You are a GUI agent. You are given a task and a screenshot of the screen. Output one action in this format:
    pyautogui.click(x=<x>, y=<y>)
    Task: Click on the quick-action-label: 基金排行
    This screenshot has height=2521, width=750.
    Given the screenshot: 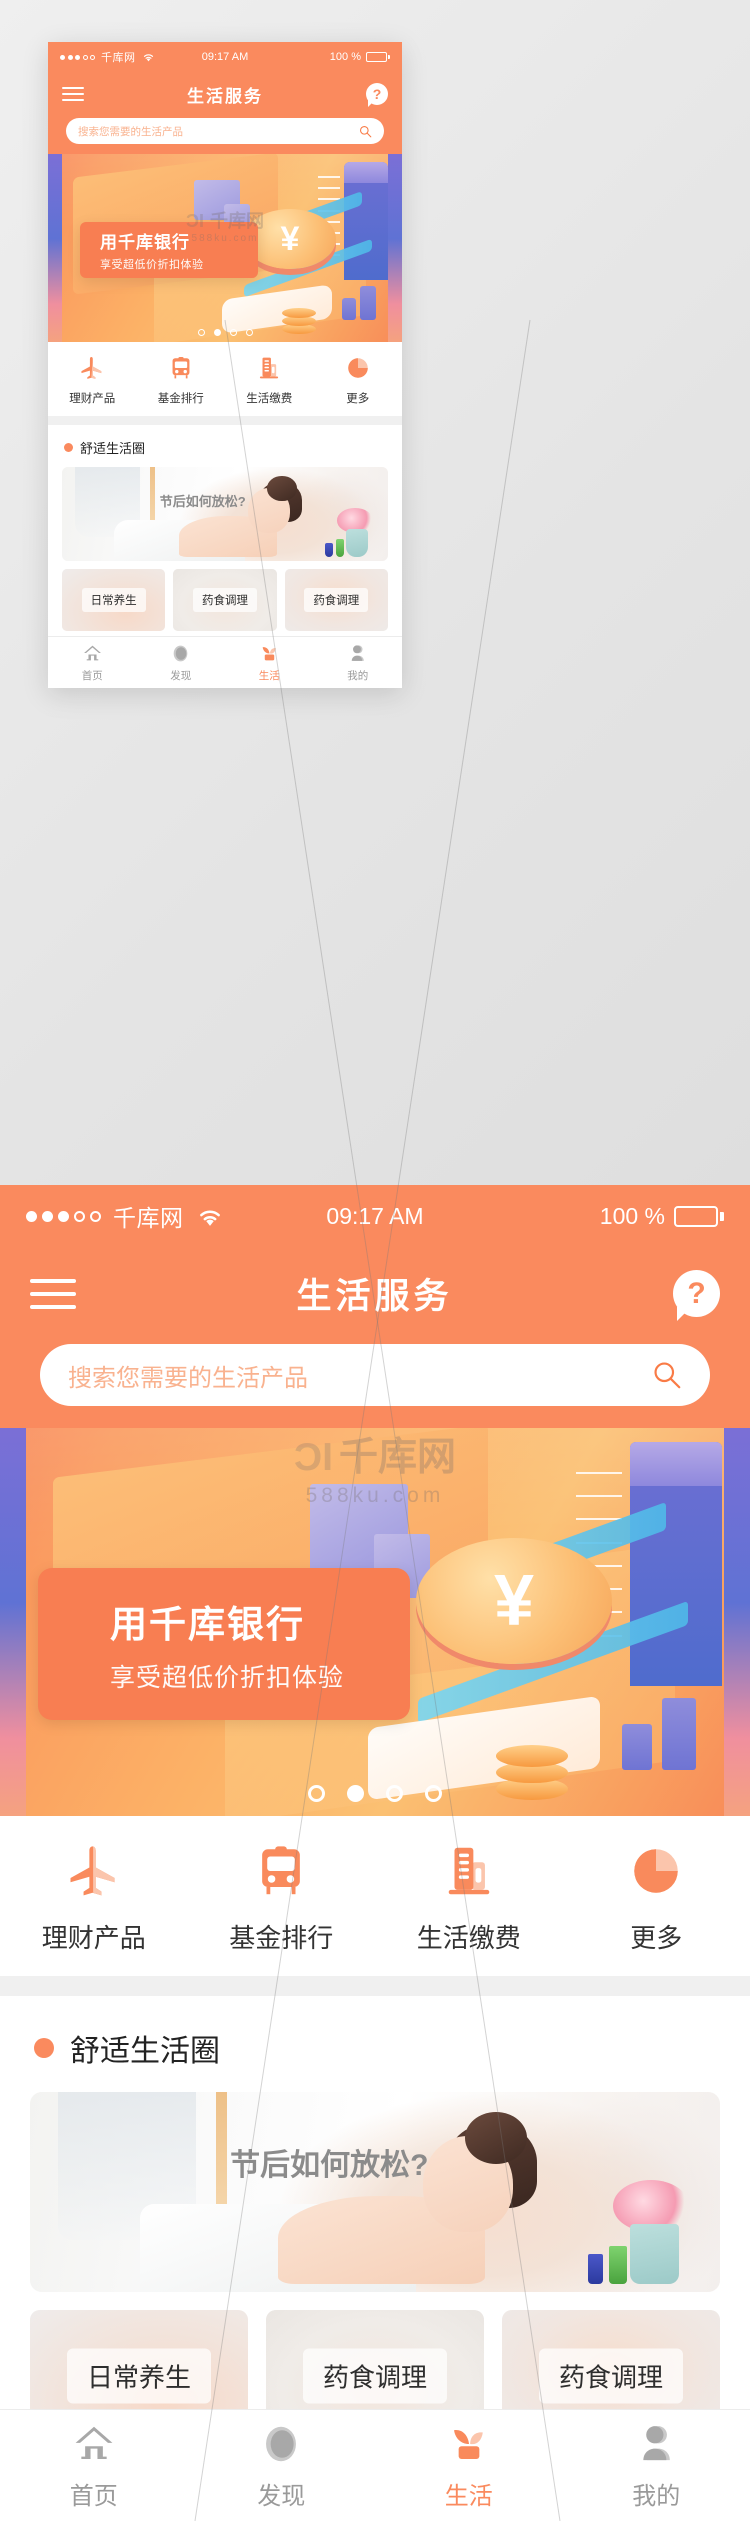 What is the action you would take?
    pyautogui.click(x=180, y=398)
    